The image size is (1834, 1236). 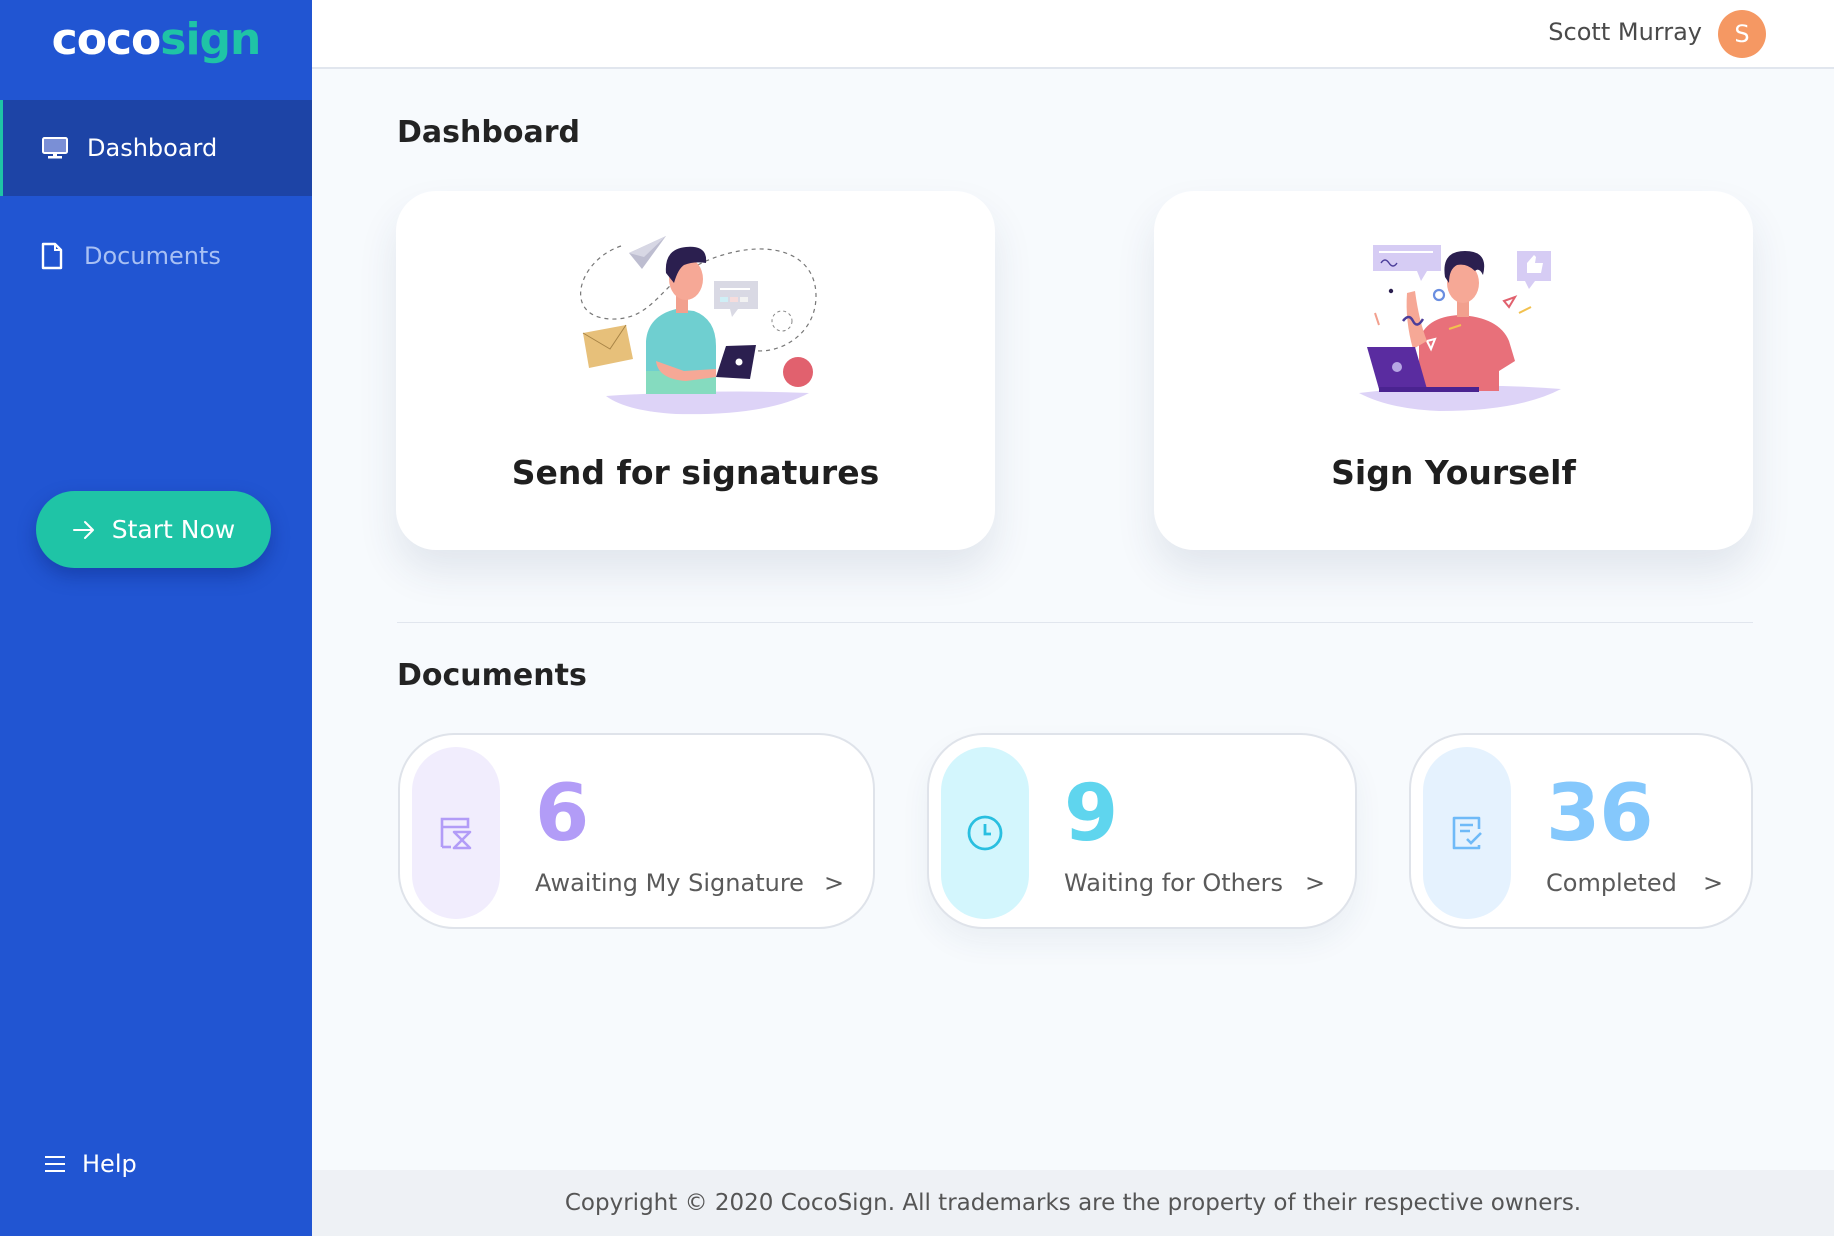 I want to click on man-with-laptop-signing-illustration, so click(x=1460, y=328).